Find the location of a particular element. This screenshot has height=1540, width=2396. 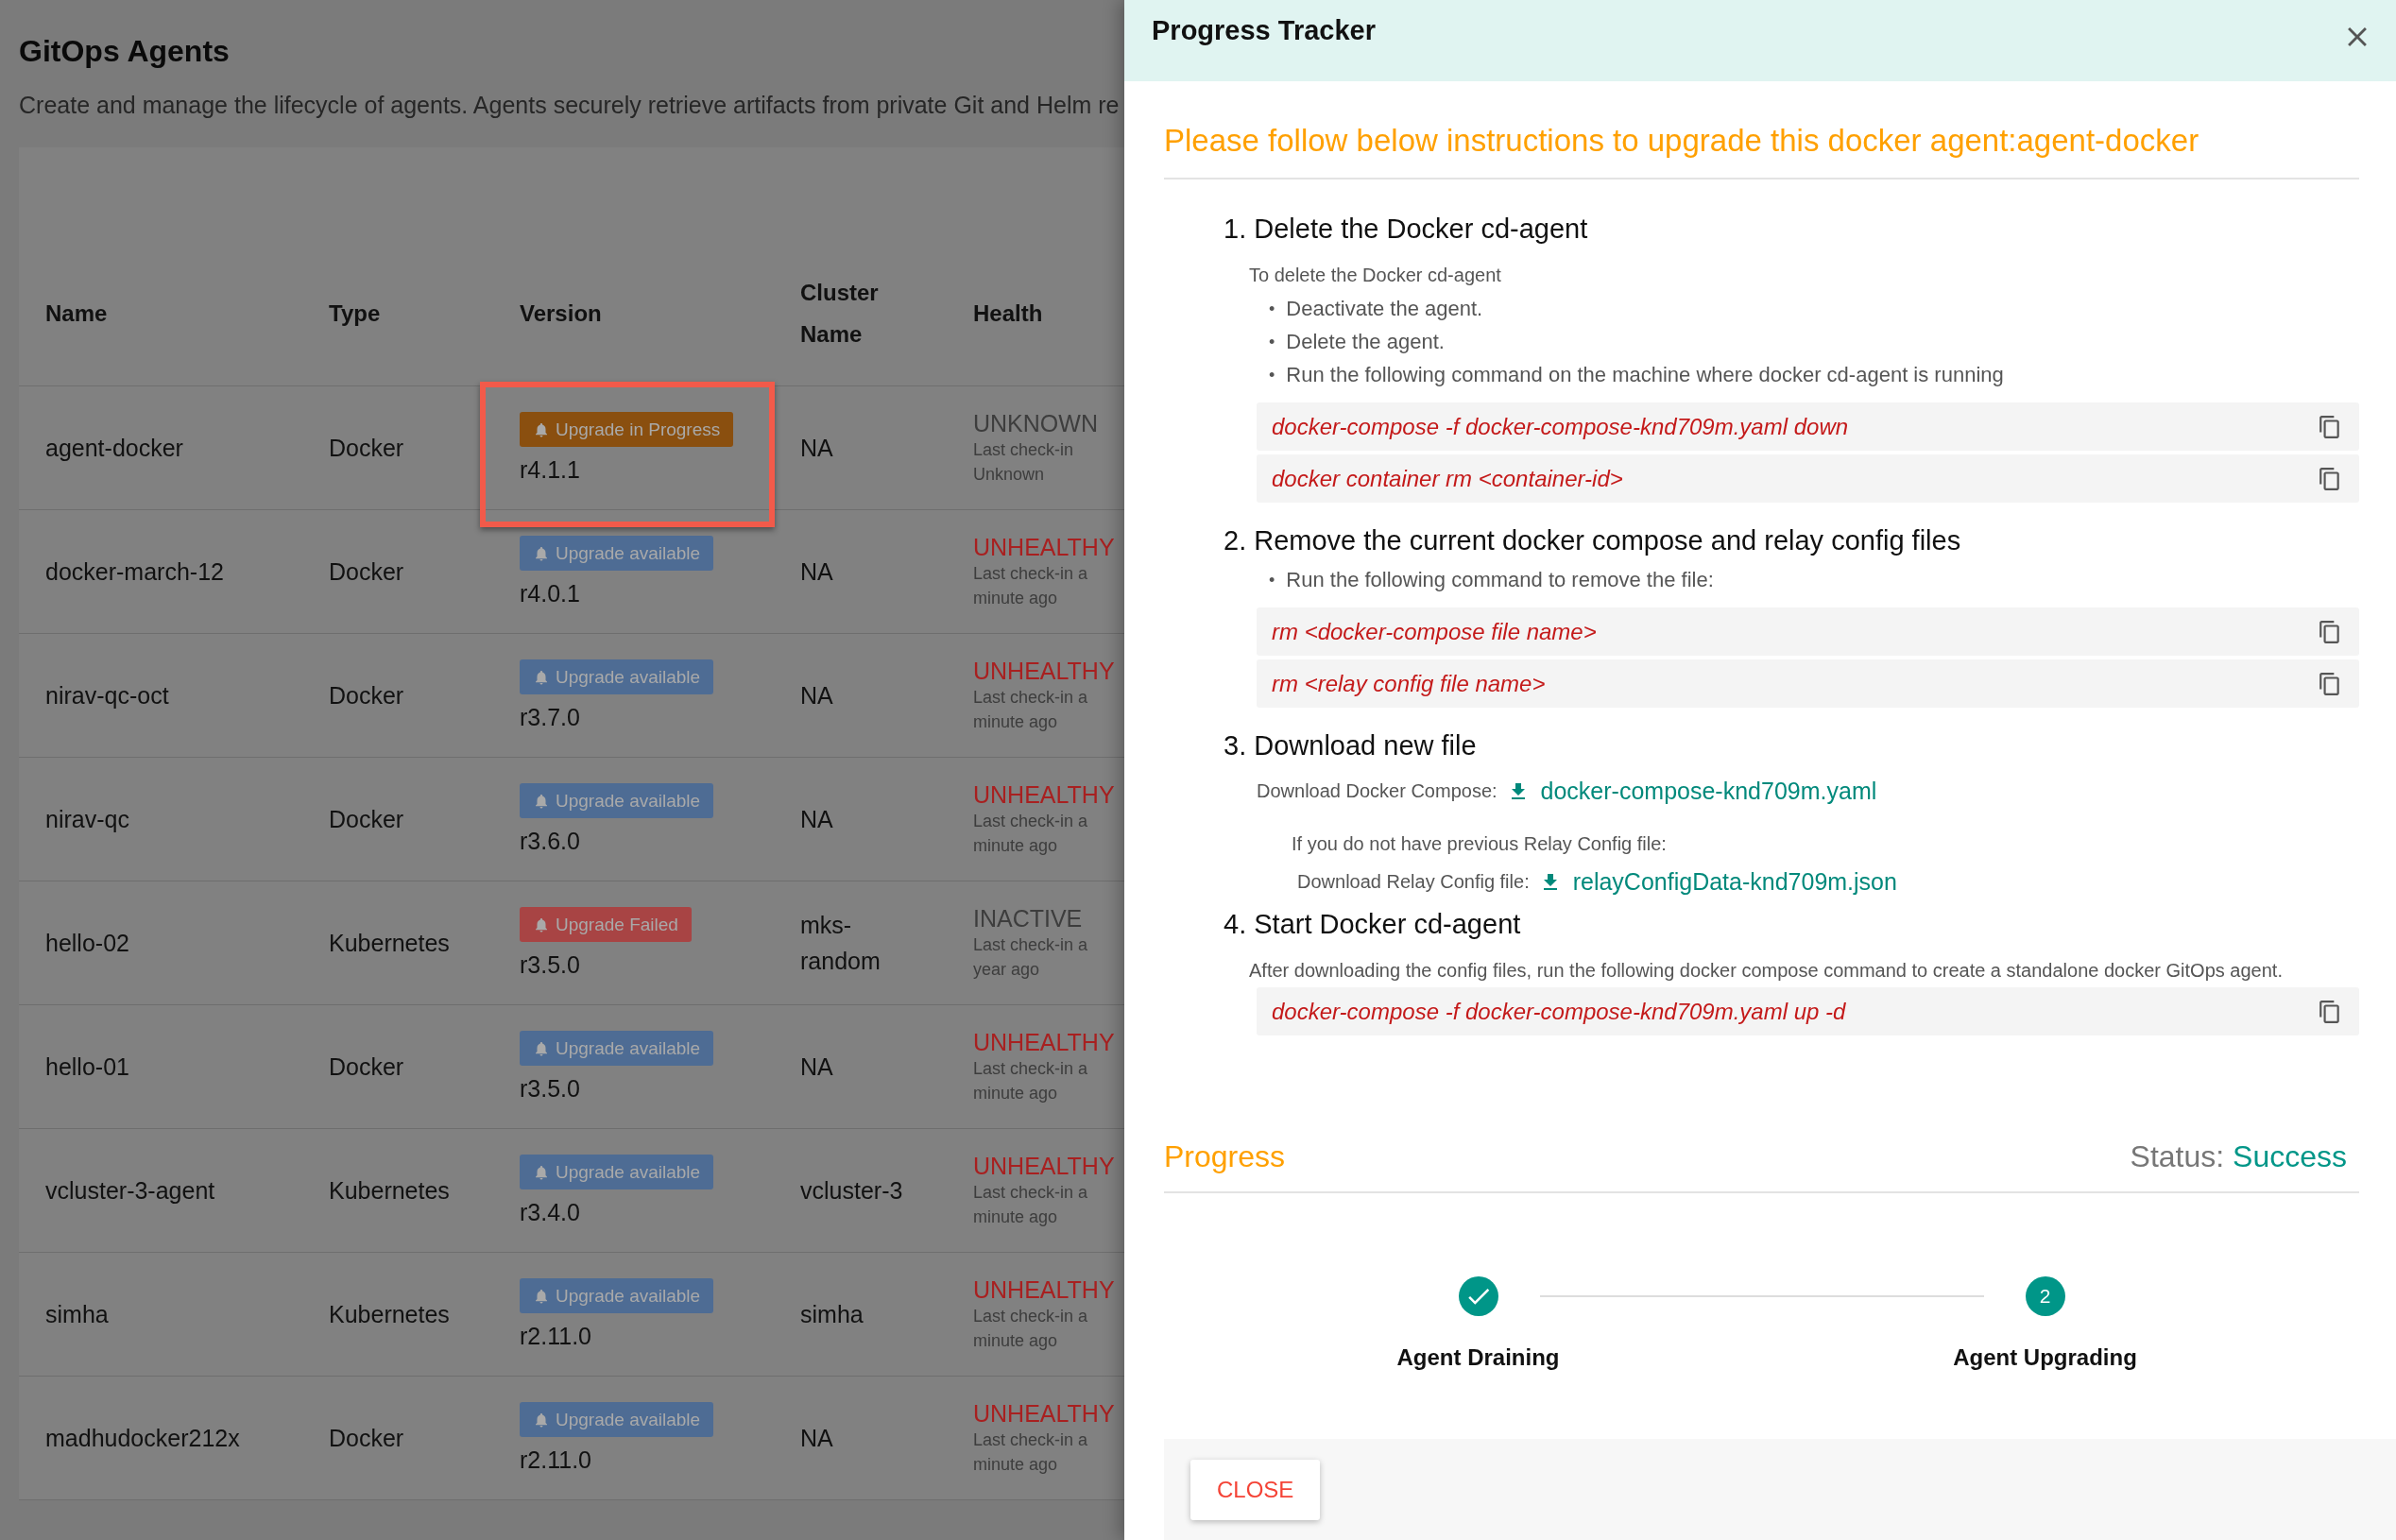

download-label: Download Docker Compose: is located at coordinates (1377, 791).